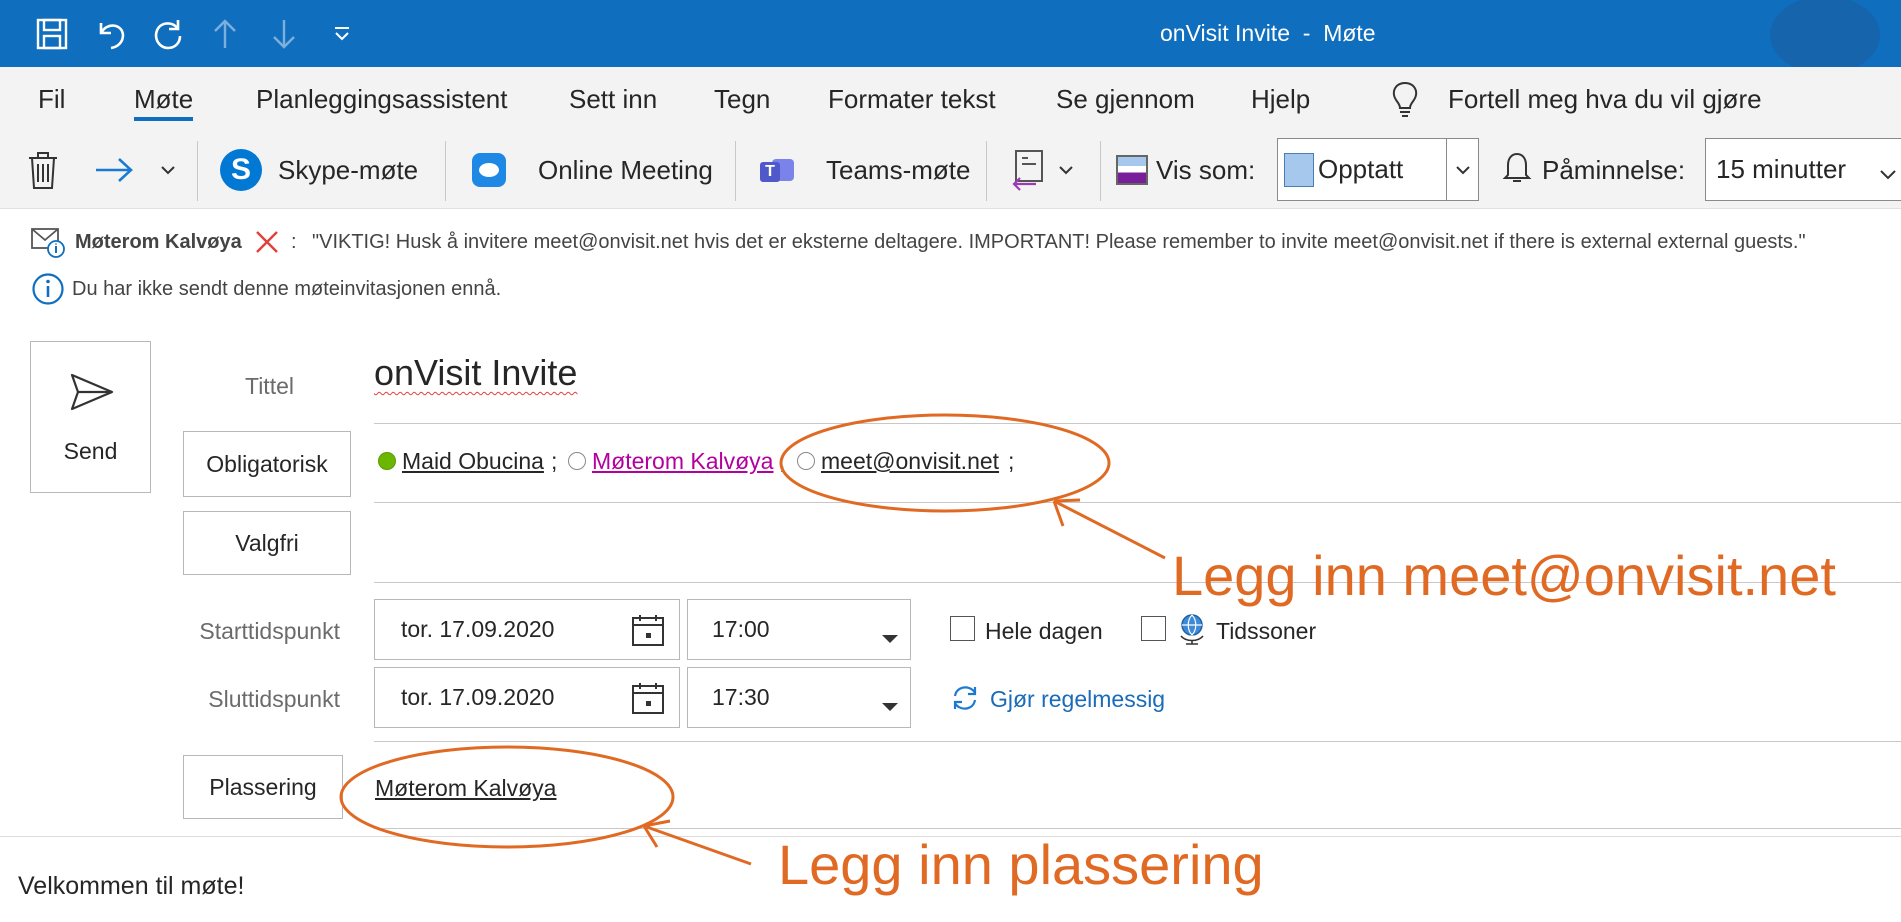  I want to click on room-declined-icon, so click(267, 245).